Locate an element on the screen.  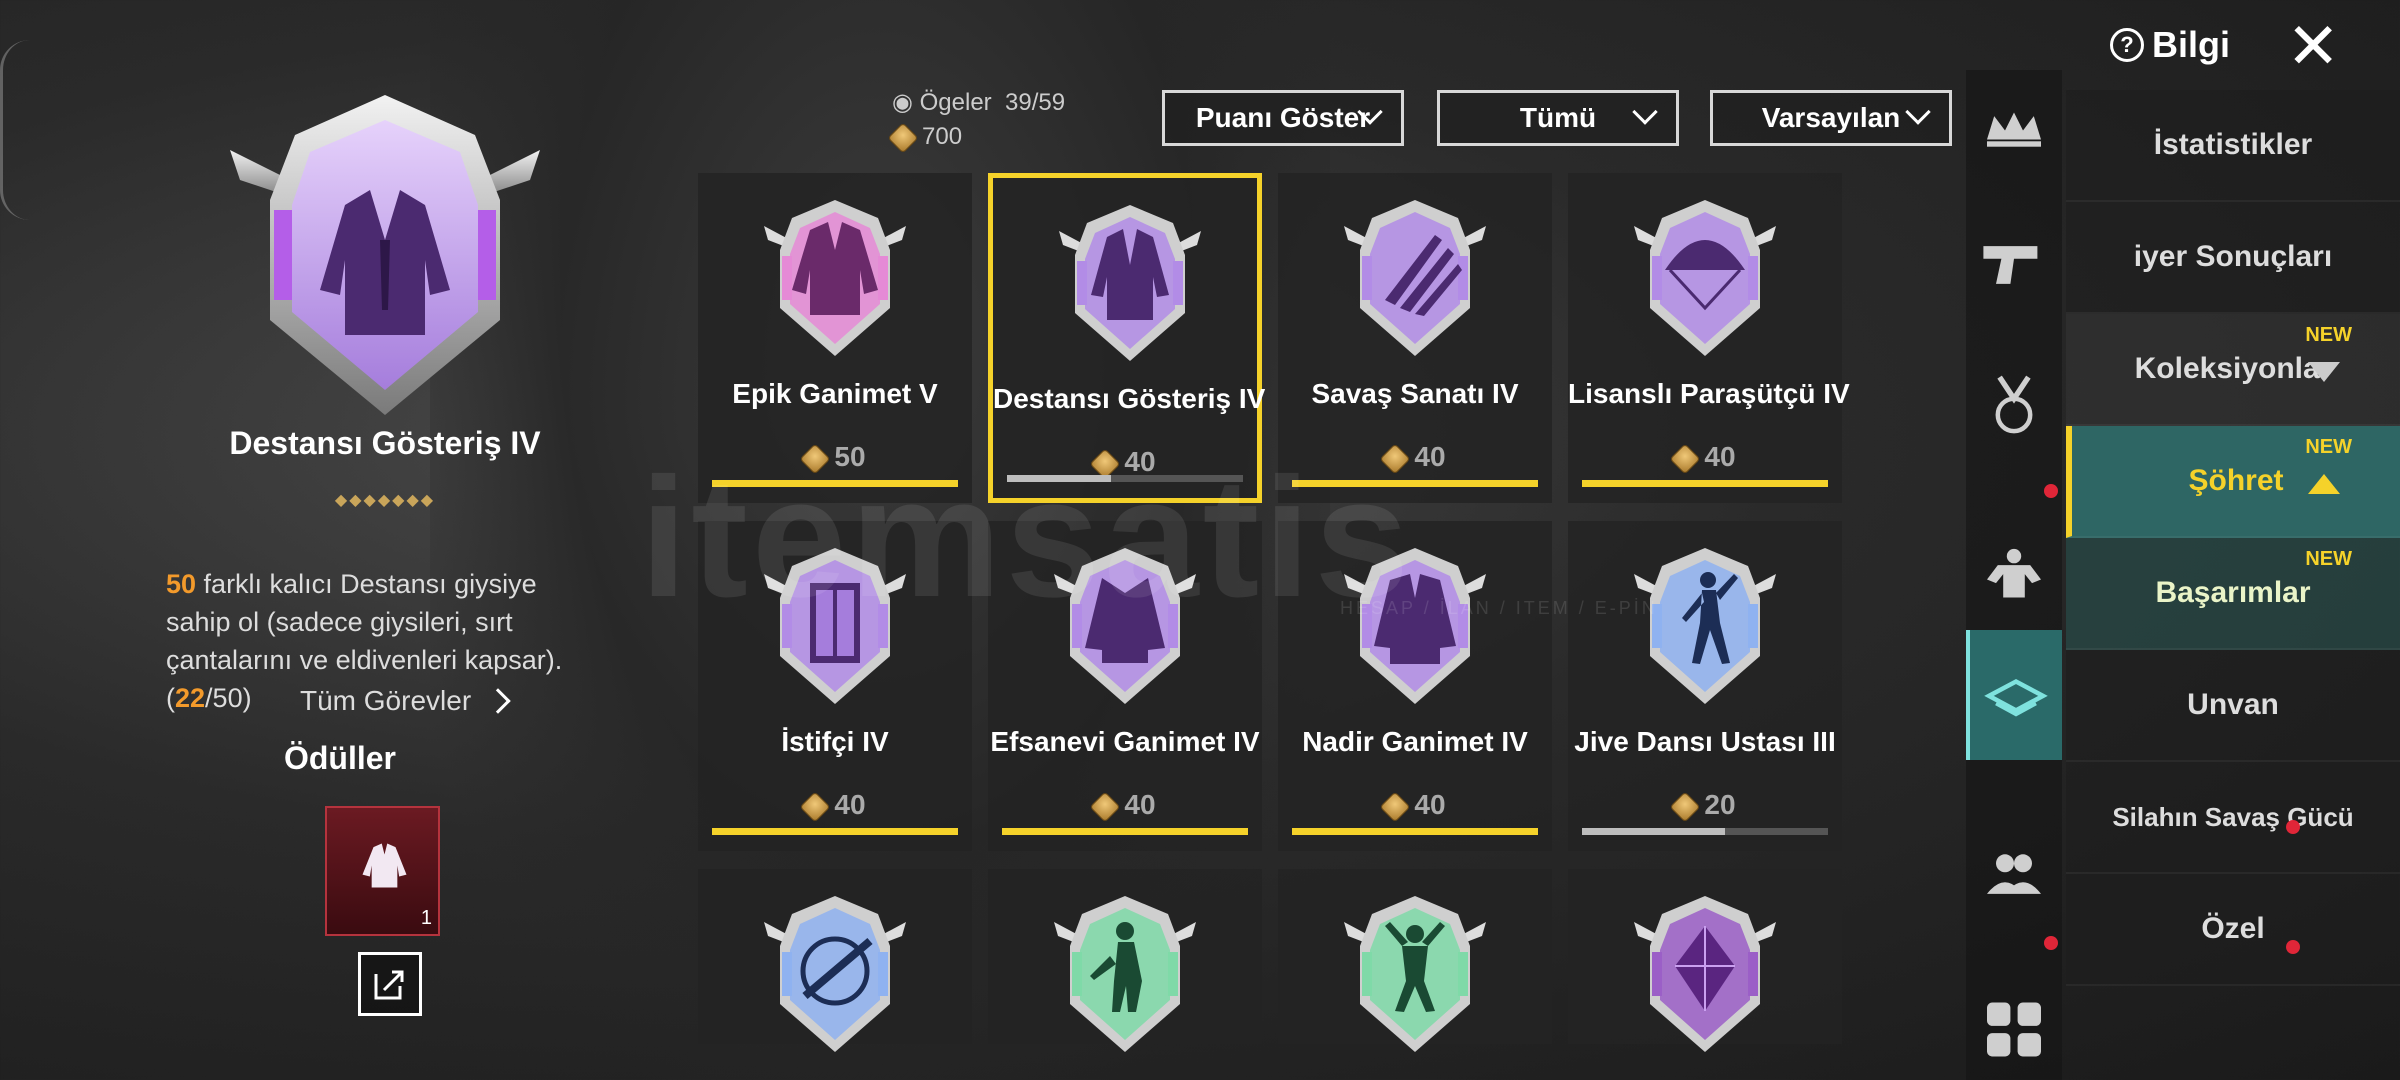
achievement-card: Epik Ganimet V 50 is located at coordinates (835, 338).